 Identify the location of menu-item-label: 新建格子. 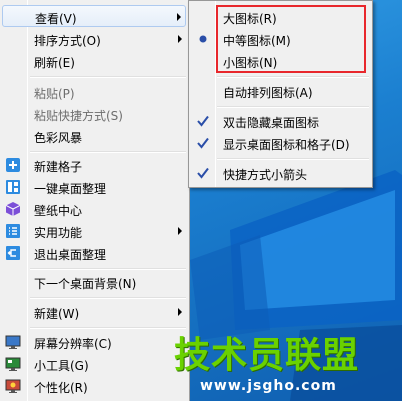
(58, 167).